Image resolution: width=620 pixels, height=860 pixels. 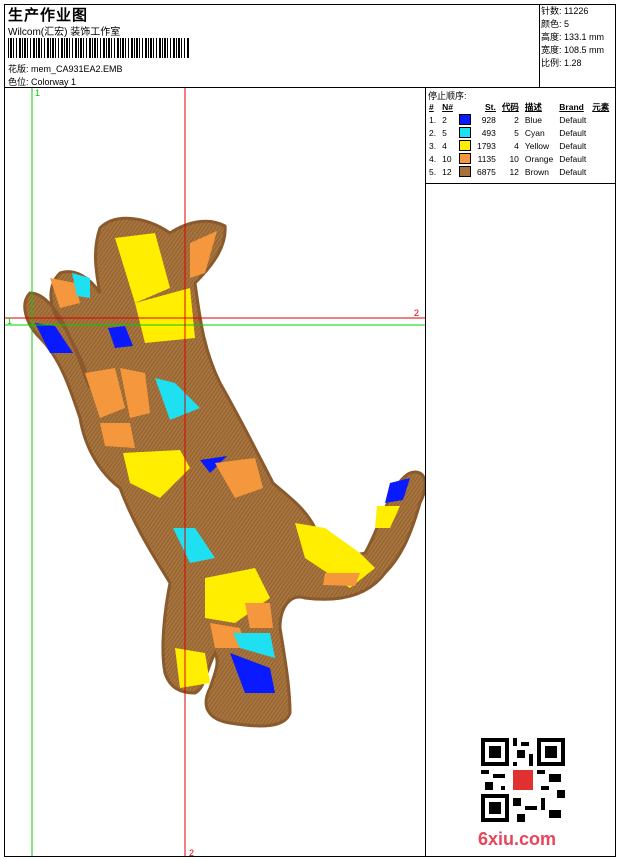 What do you see at coordinates (431, 107) in the screenshot?
I see `col-index: #` at bounding box center [431, 107].